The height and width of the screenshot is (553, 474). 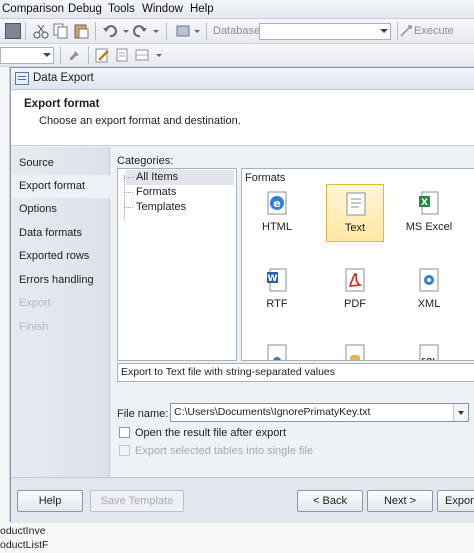 I want to click on grid-icon, so click(x=142, y=55).